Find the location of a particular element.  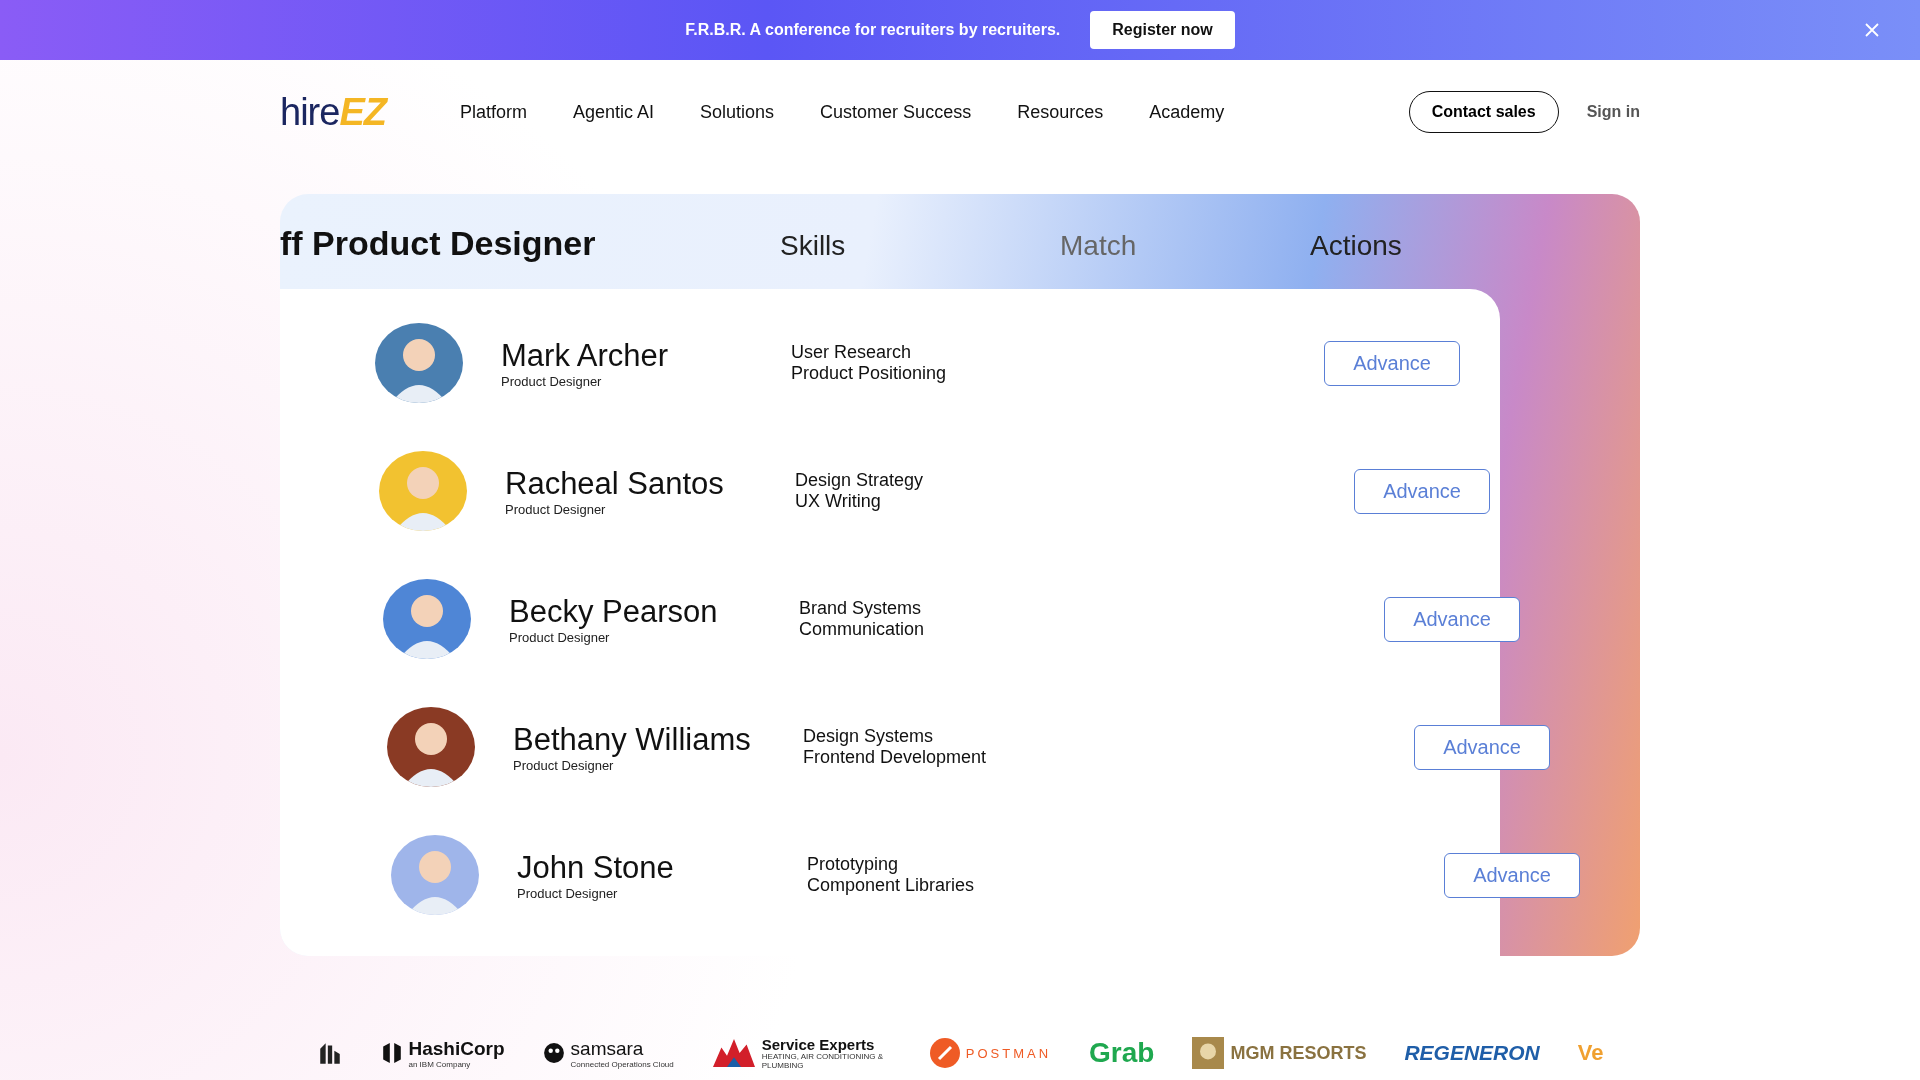

candidate-name: Becky Pearson is located at coordinates (614, 611).